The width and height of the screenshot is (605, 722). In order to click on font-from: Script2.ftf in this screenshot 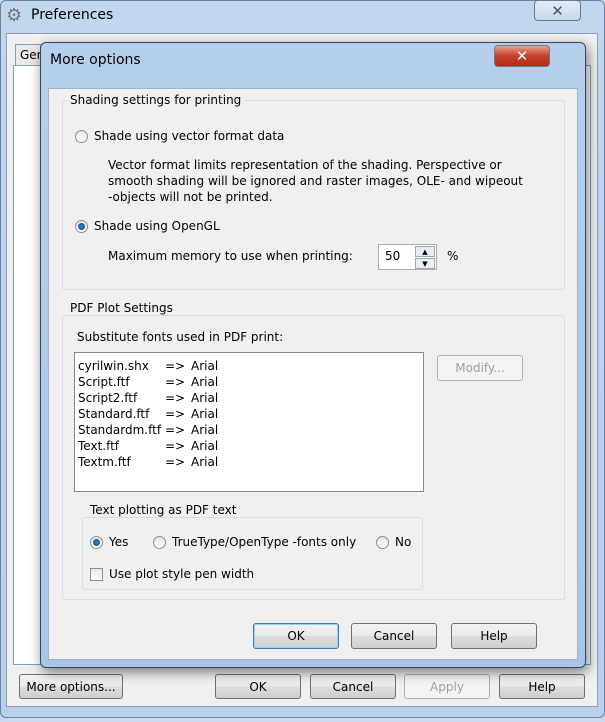, I will do `click(108, 398)`.